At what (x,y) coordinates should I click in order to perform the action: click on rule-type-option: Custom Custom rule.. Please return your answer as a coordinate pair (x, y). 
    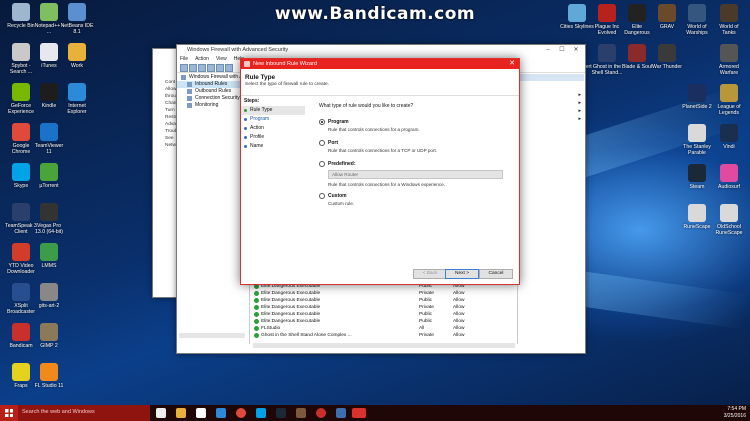
    Looking at the image, I should click on (417, 199).